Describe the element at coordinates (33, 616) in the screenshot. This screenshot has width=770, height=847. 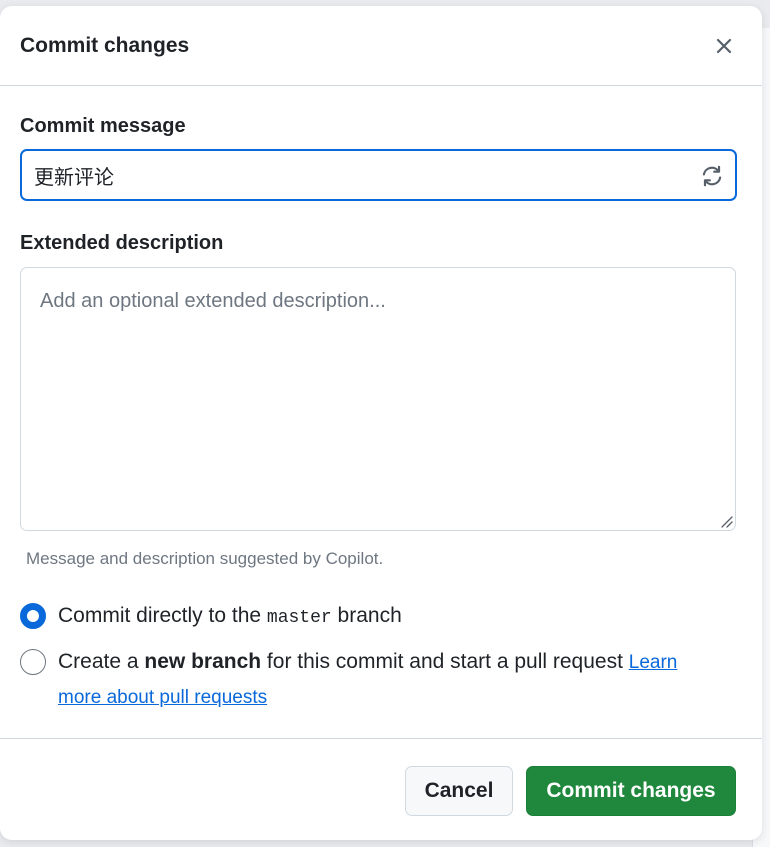
I see `commit-direct-radio` at that location.